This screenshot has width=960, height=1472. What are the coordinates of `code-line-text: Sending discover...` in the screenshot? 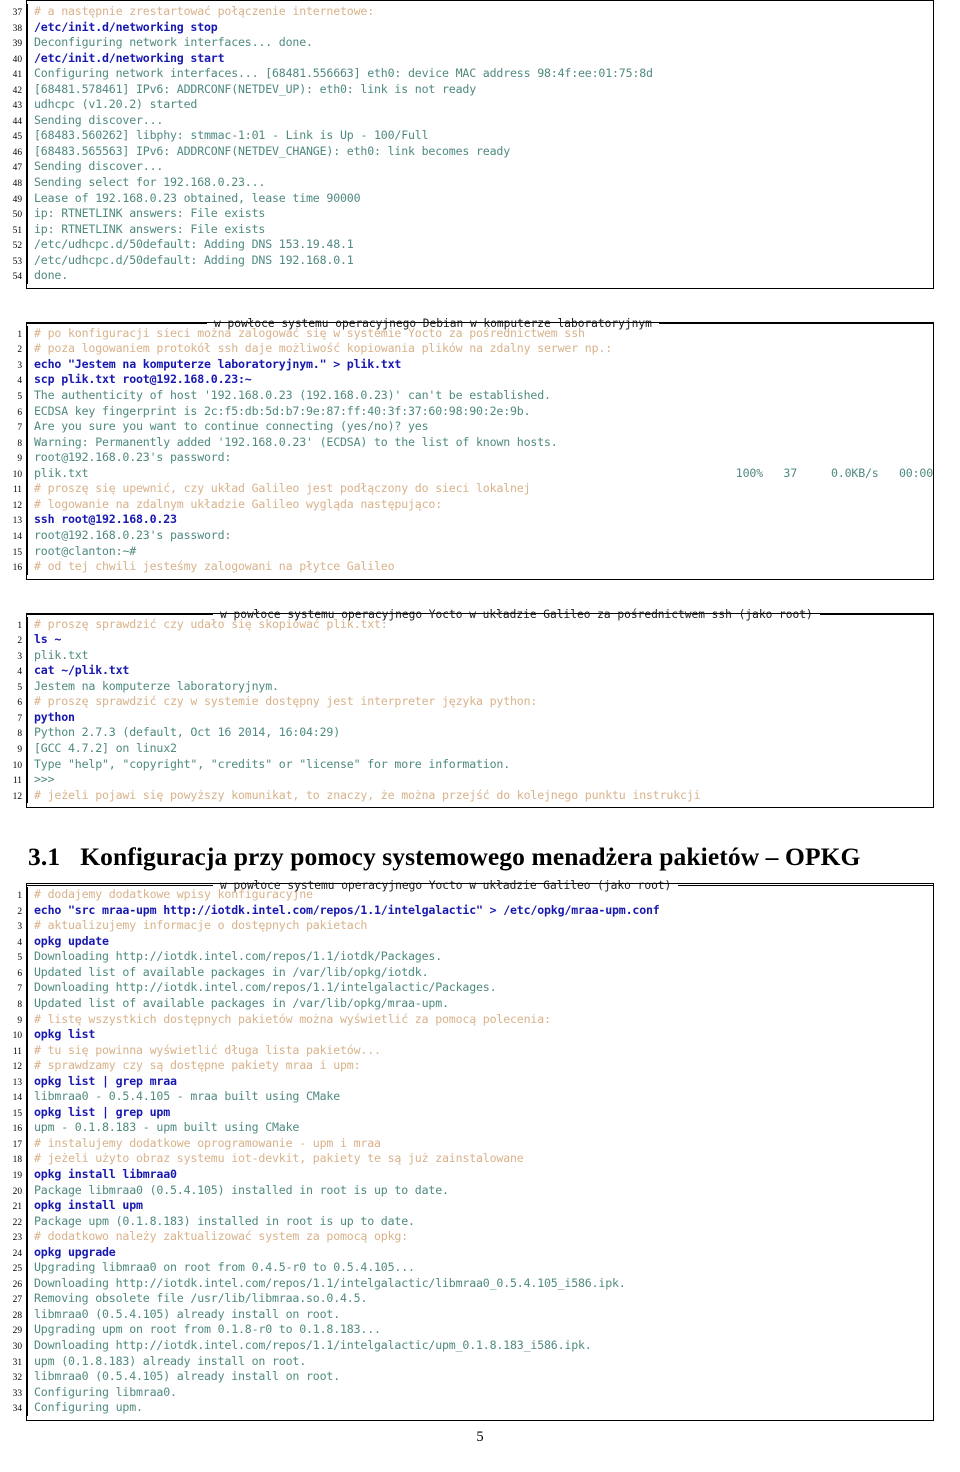 It's located at (483, 121).